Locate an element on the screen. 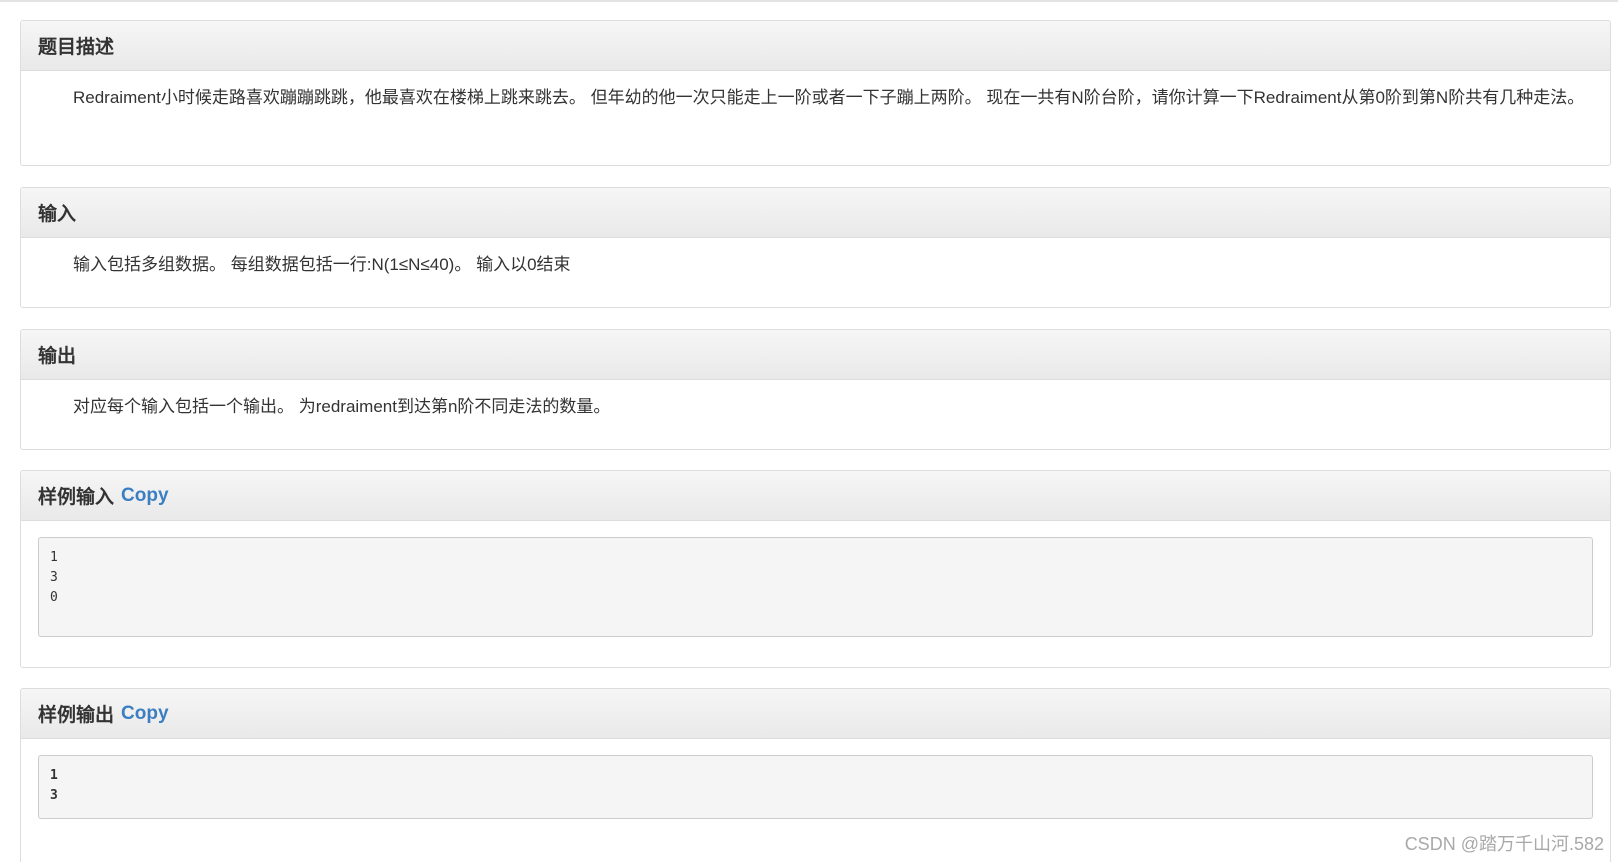 The height and width of the screenshot is (862, 1618). input-heading: 输入 is located at coordinates (815, 213).